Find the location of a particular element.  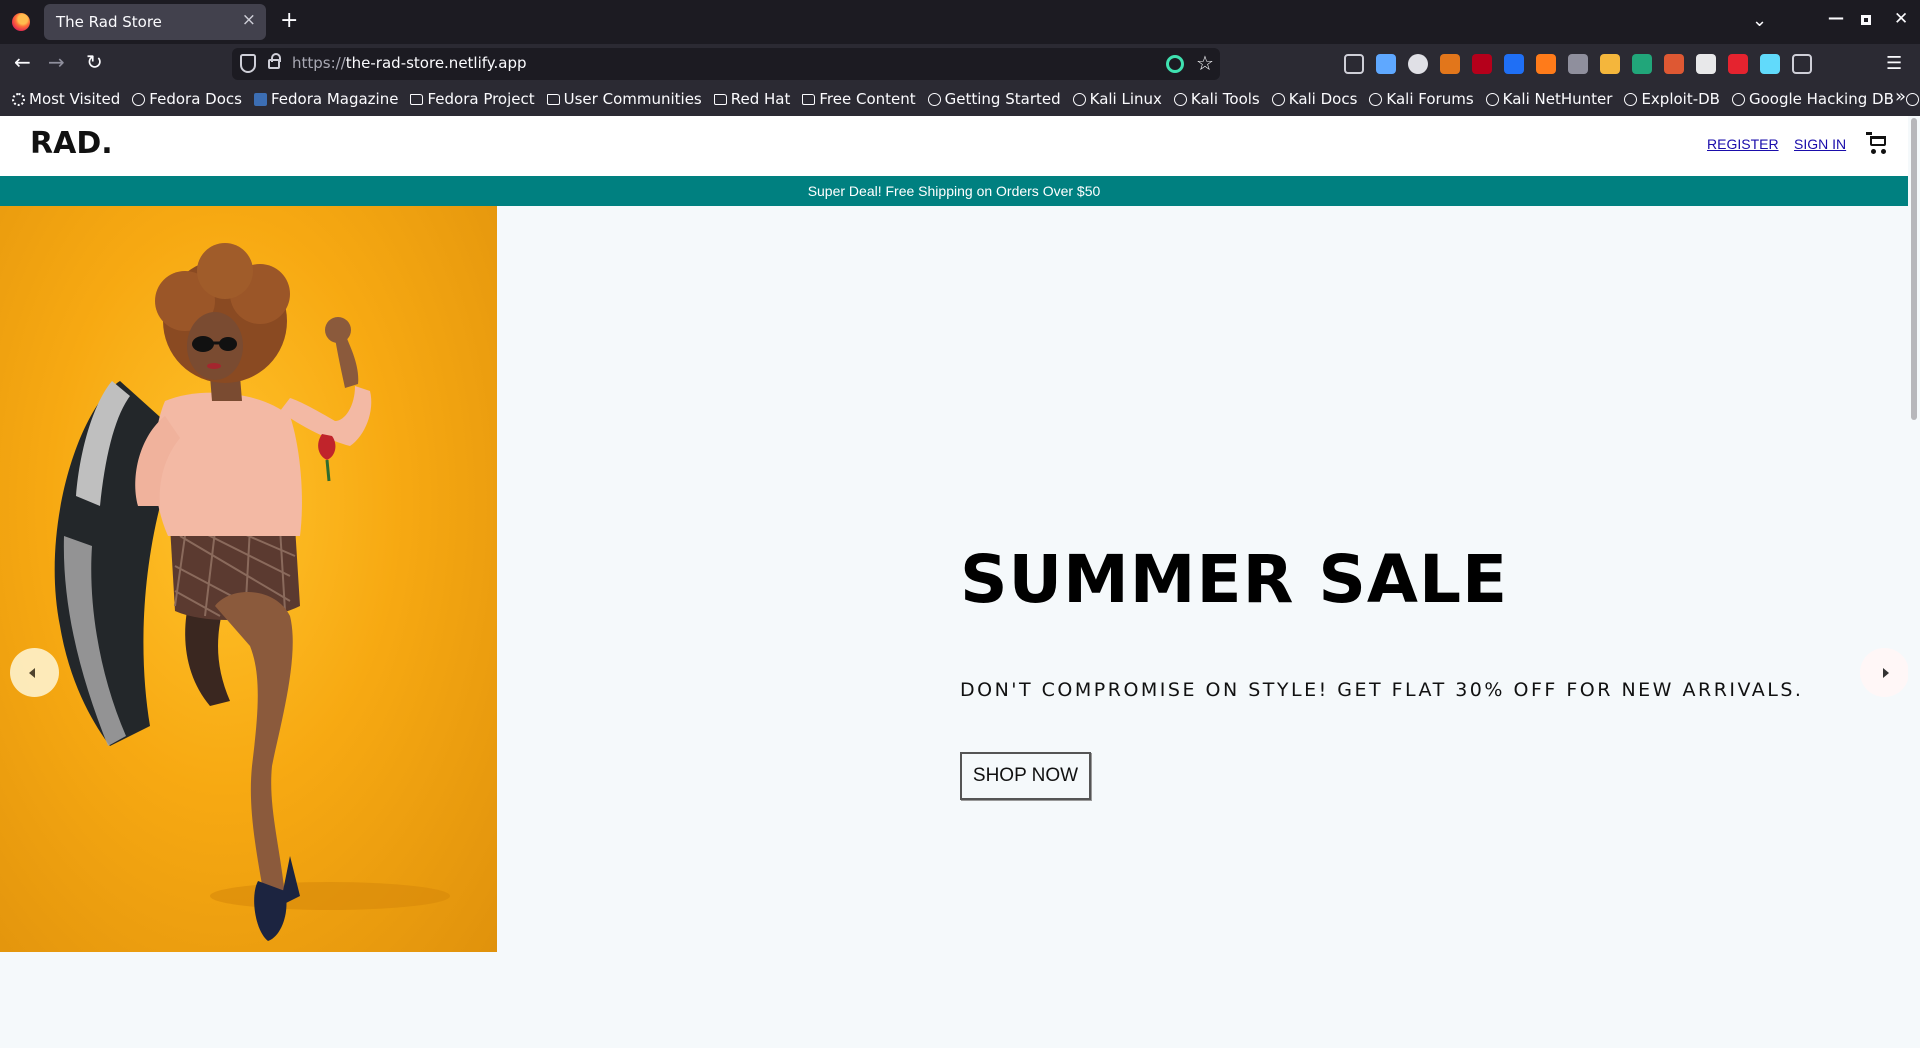

shopping-cart-icon is located at coordinates (1877, 143).